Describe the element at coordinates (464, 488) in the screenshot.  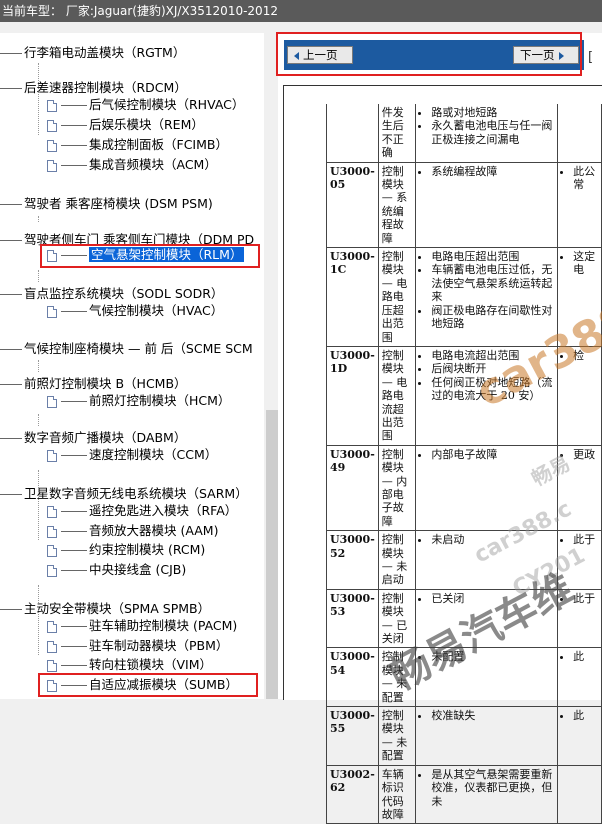
I see `table-row: U3000-49控制模块 — 内部电子故障 内部电子故障 更政` at that location.